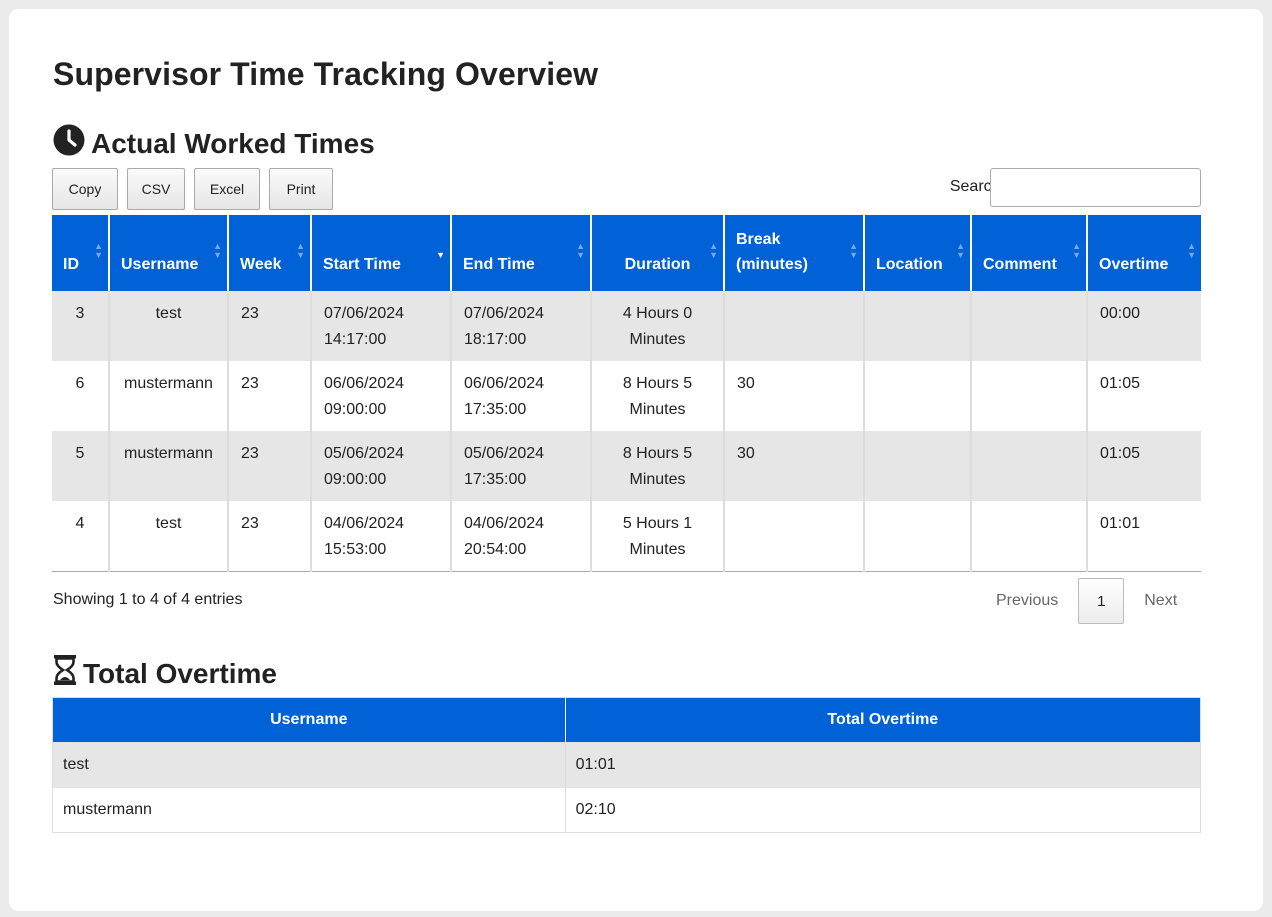  What do you see at coordinates (301, 189) in the screenshot?
I see `print-button: Print` at bounding box center [301, 189].